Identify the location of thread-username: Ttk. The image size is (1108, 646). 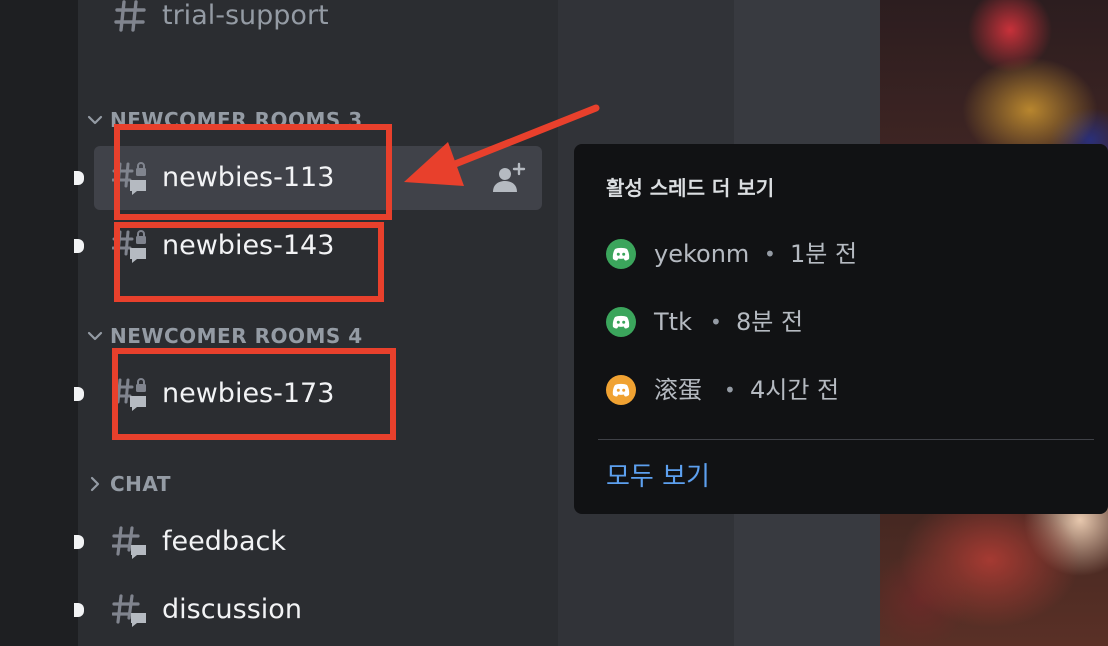
(673, 322).